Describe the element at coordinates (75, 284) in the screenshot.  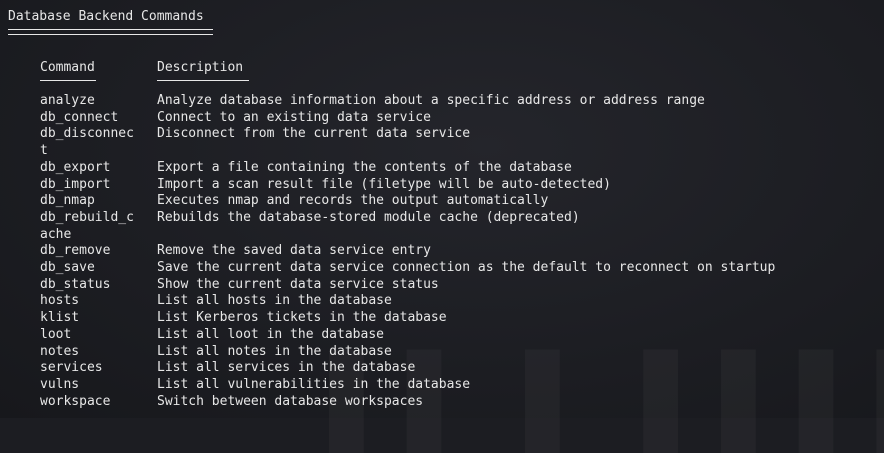
I see `command-name: db_status` at that location.